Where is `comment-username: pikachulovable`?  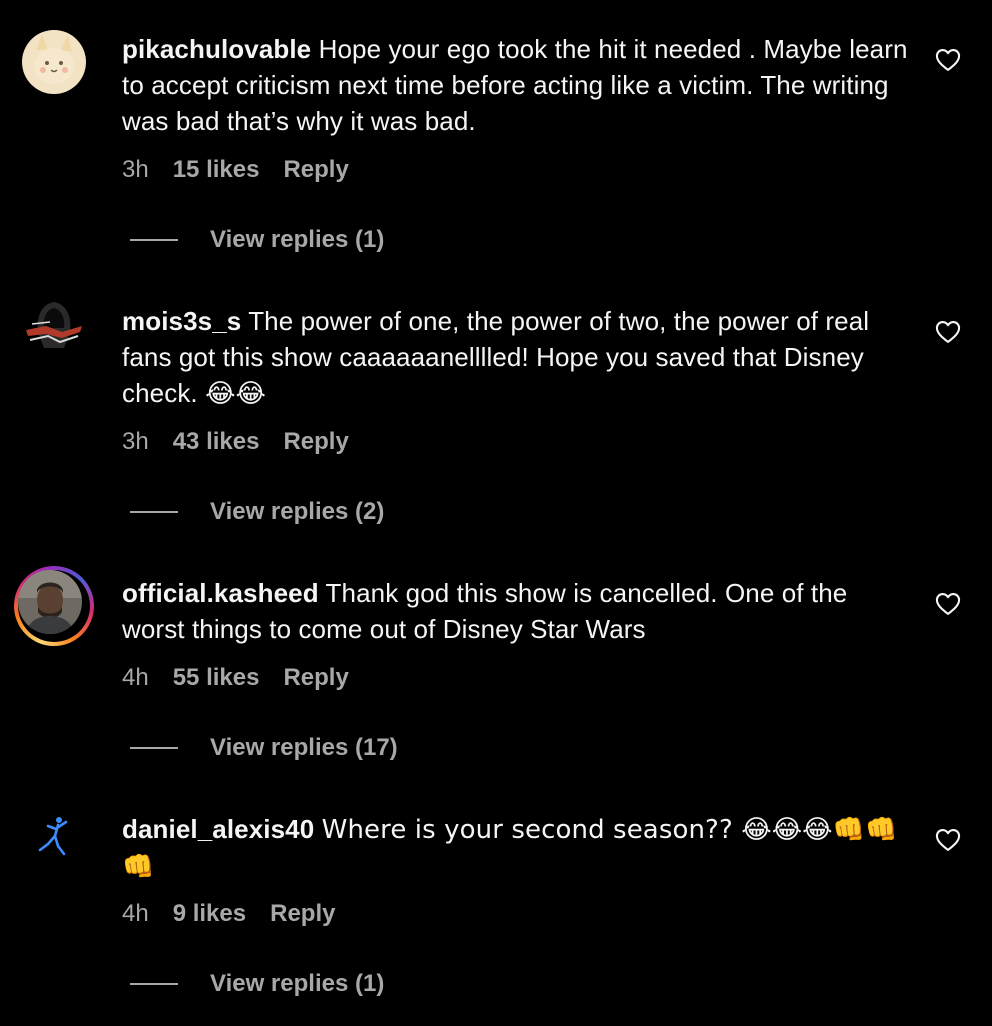 comment-username: pikachulovable is located at coordinates (216, 49).